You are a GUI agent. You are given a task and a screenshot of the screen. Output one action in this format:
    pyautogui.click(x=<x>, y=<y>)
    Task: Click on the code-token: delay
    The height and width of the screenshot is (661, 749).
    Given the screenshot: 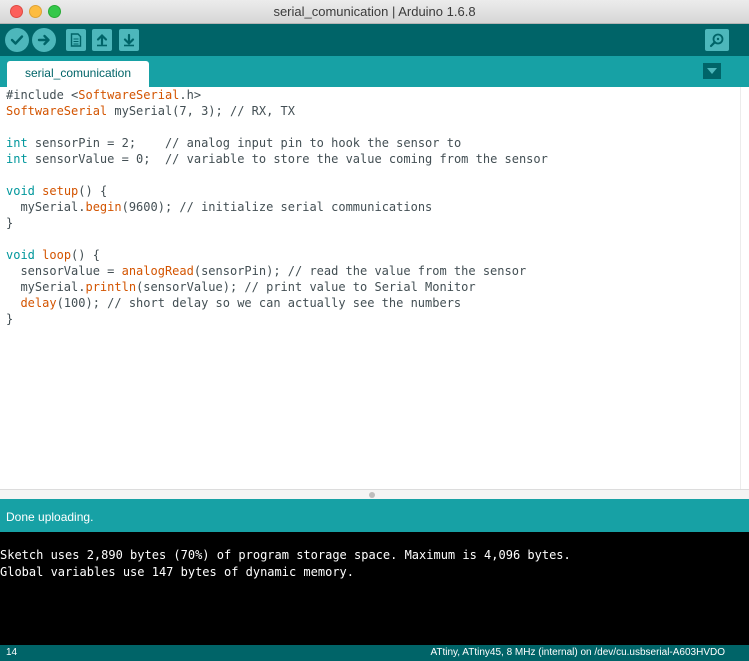 What is the action you would take?
    pyautogui.click(x=38, y=303)
    